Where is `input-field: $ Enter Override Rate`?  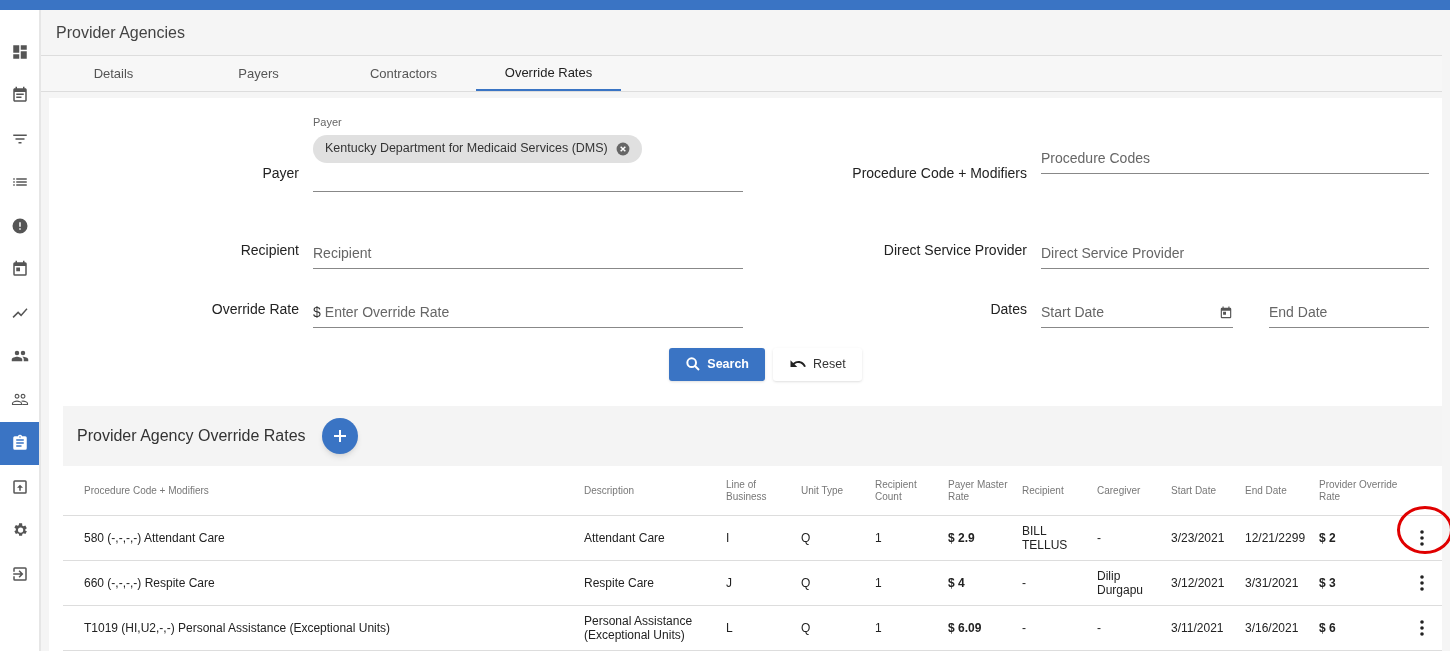
input-field: $ Enter Override Rate is located at coordinates (528, 313).